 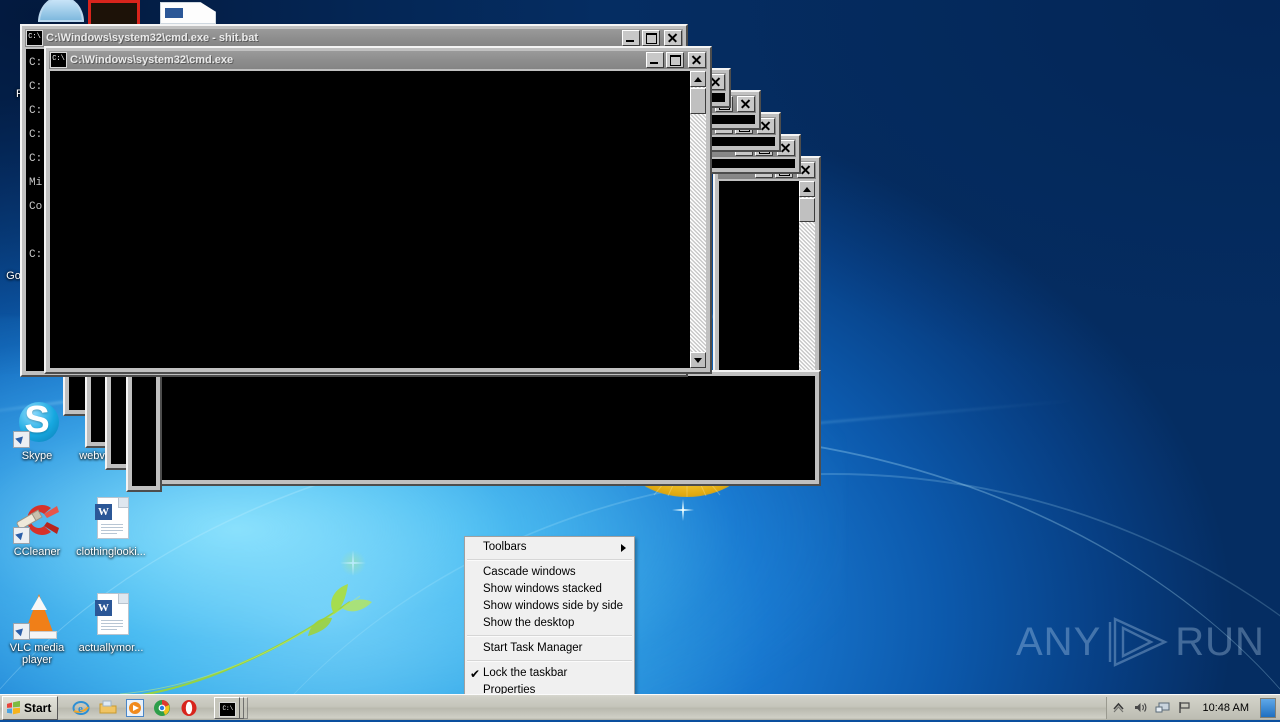 I want to click on wallpaper-sparkle, so click(x=353, y=563).